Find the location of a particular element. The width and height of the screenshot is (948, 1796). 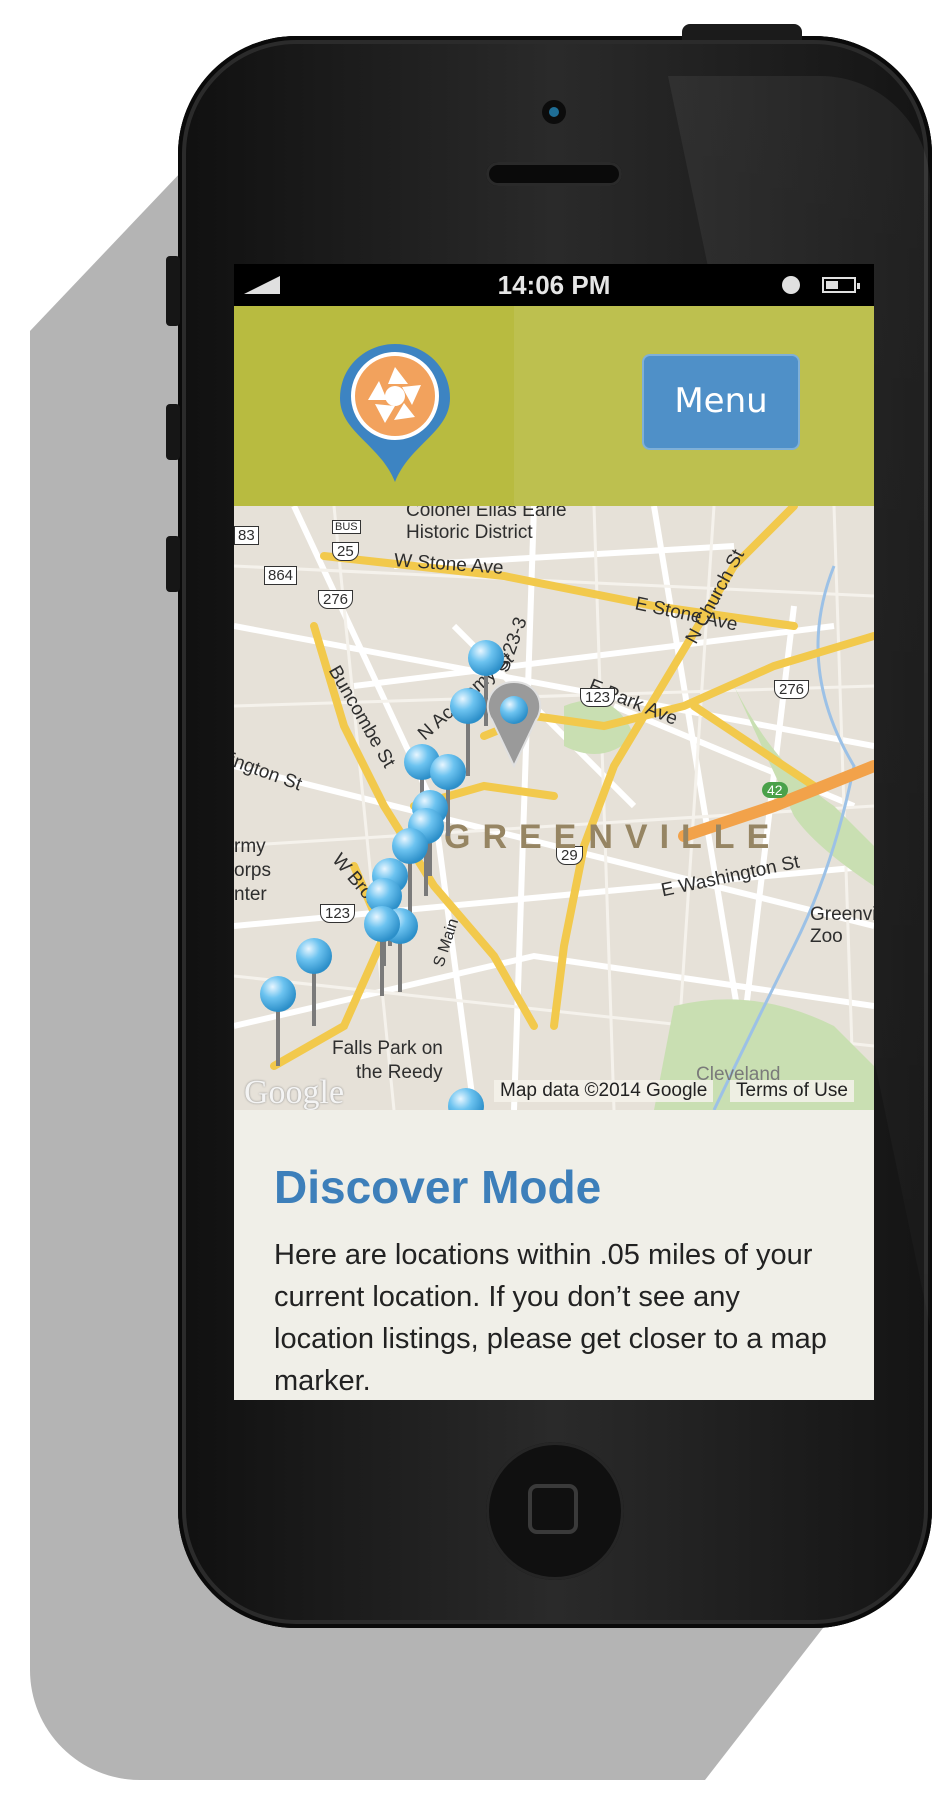

shield-276-a: 276 is located at coordinates (336, 599).